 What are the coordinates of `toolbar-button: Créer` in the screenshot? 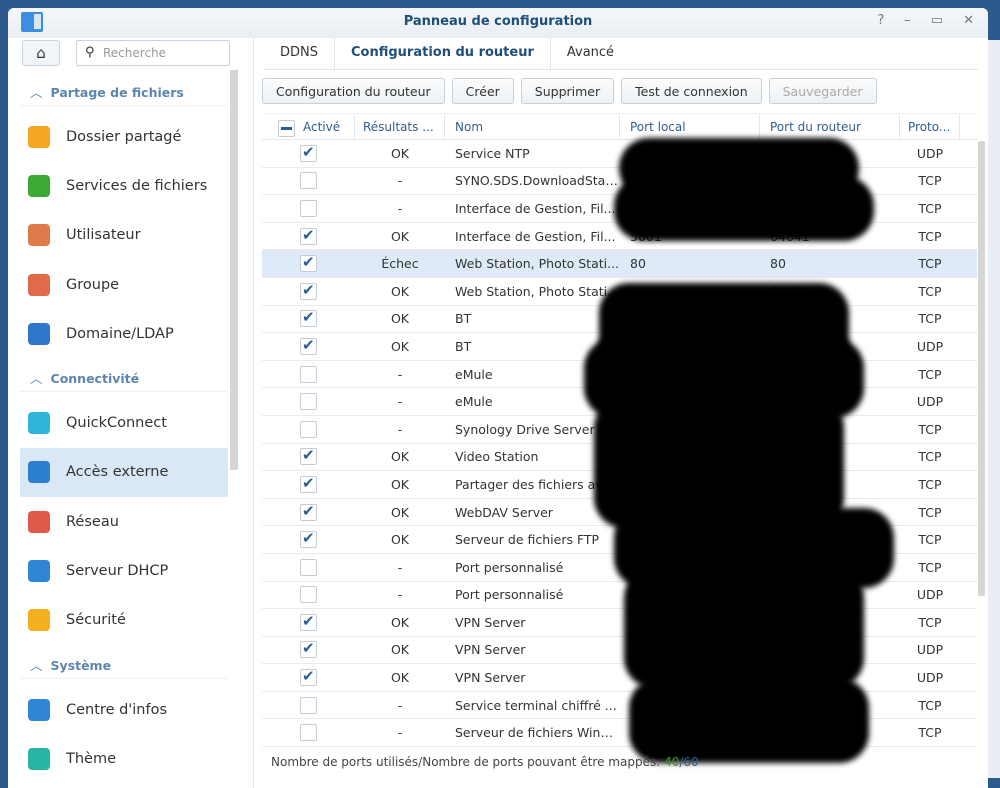 It's located at (482, 91).